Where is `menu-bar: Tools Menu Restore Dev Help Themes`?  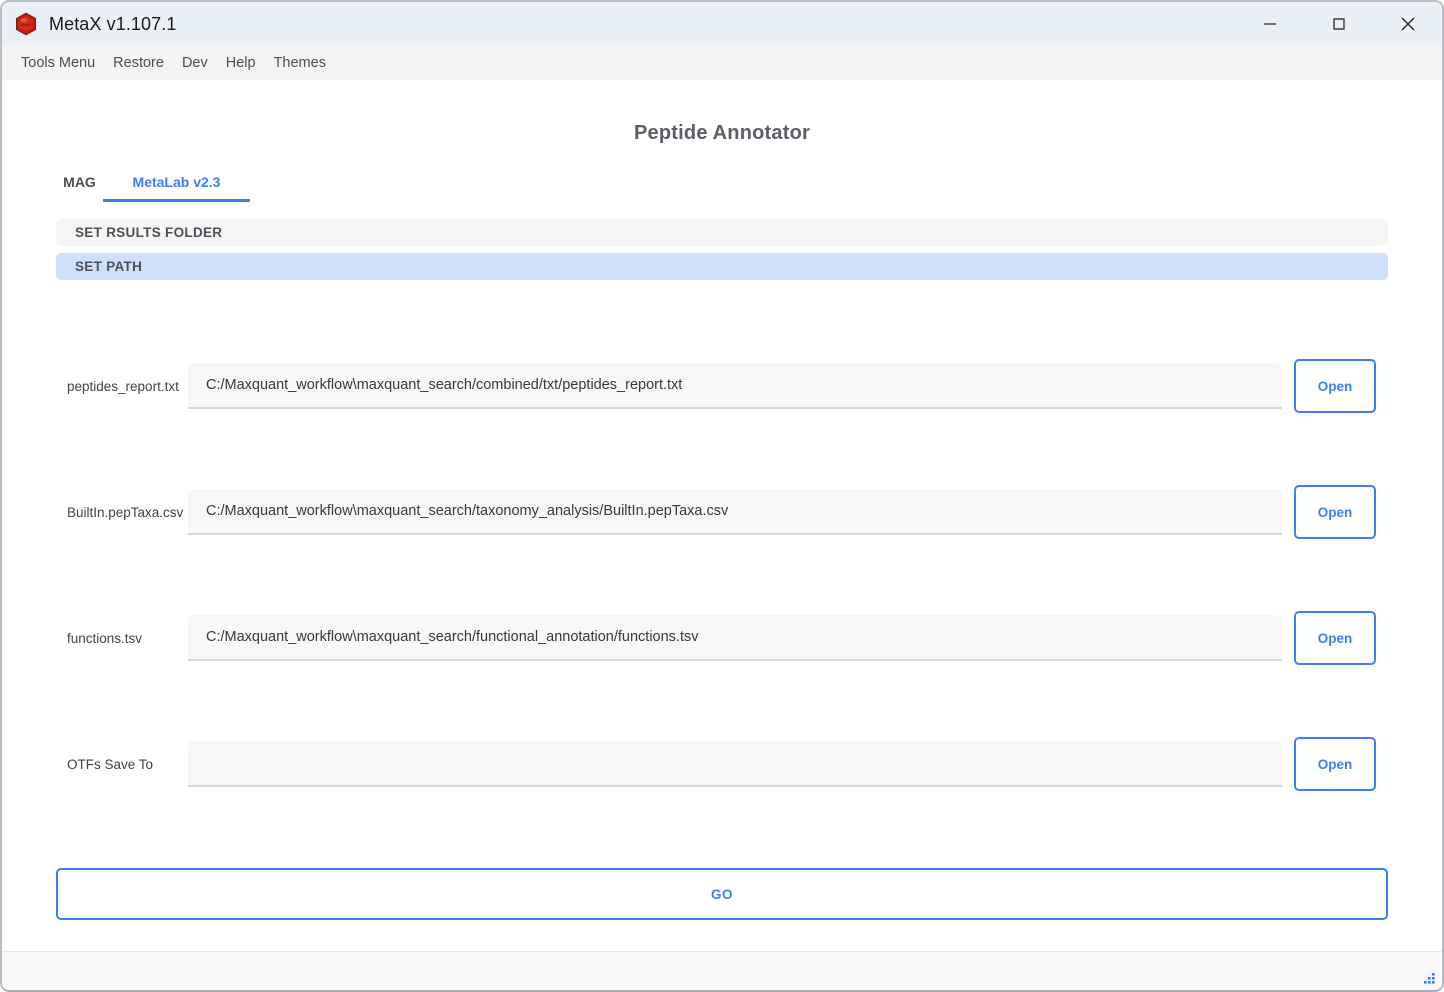
menu-bar: Tools Menu Restore Dev Help Themes is located at coordinates (722, 63).